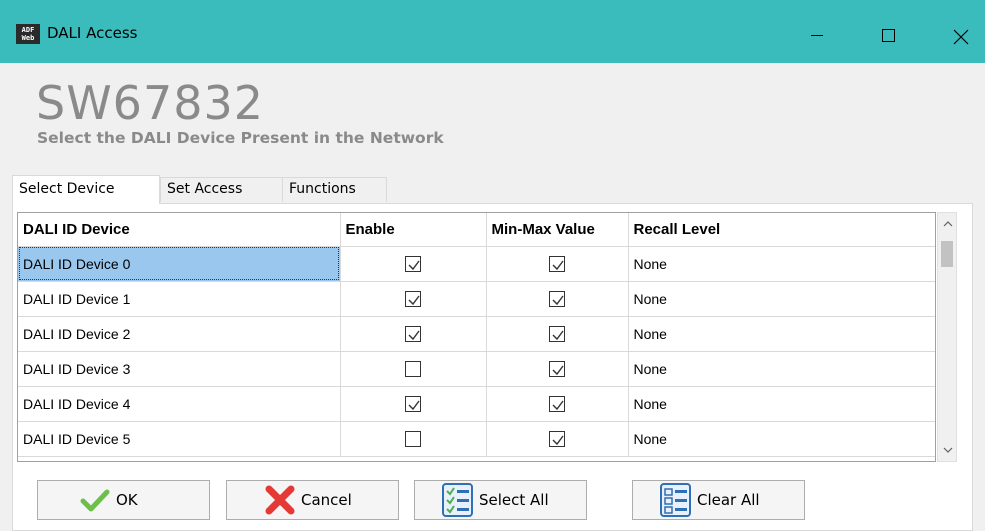  I want to click on cancel-button: Cancel, so click(312, 500).